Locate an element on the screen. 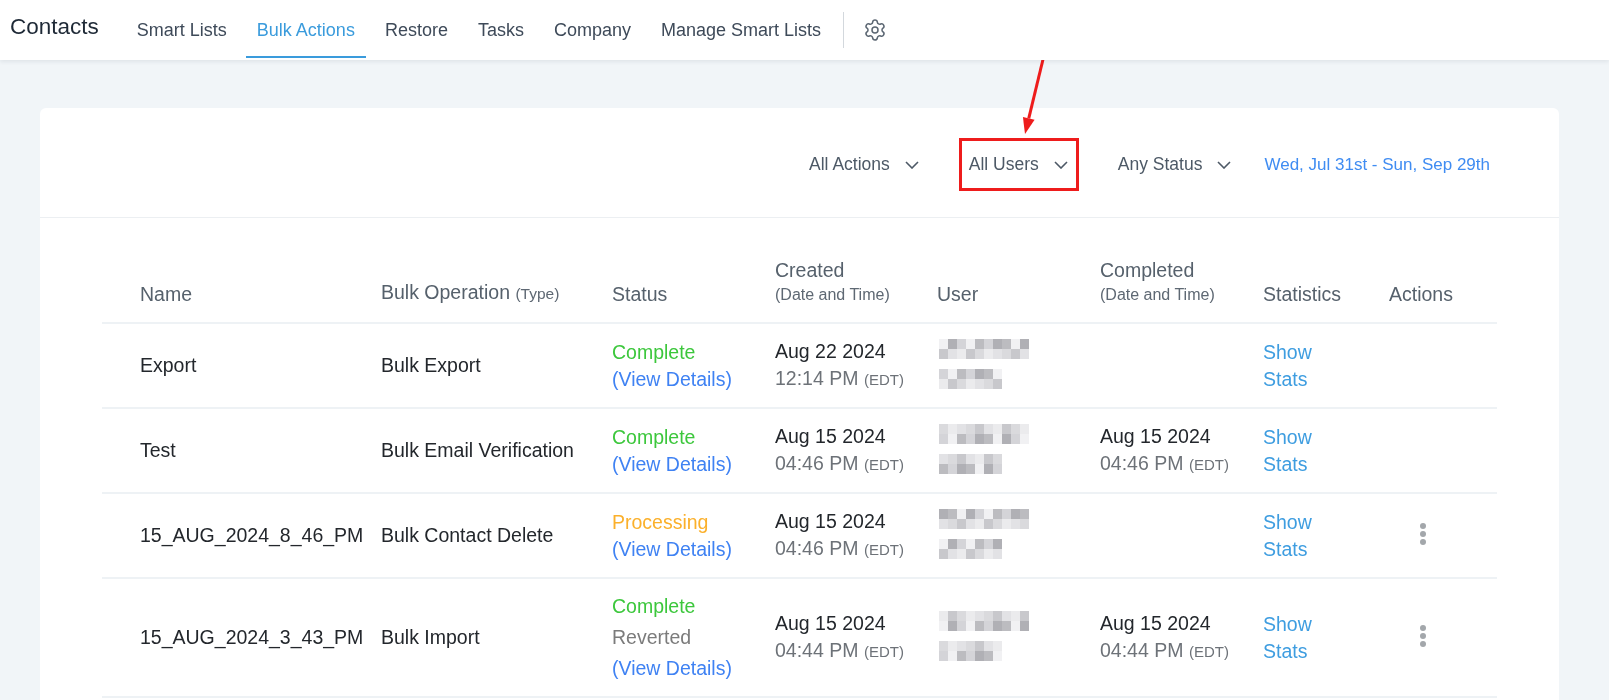 The height and width of the screenshot is (700, 1609). column-header: Created (Date and Time) is located at coordinates (833, 281).